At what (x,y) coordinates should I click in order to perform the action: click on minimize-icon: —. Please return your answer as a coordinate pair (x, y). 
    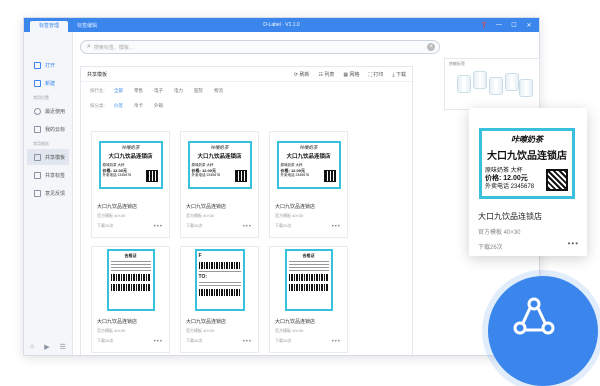
    Looking at the image, I should click on (499, 25).